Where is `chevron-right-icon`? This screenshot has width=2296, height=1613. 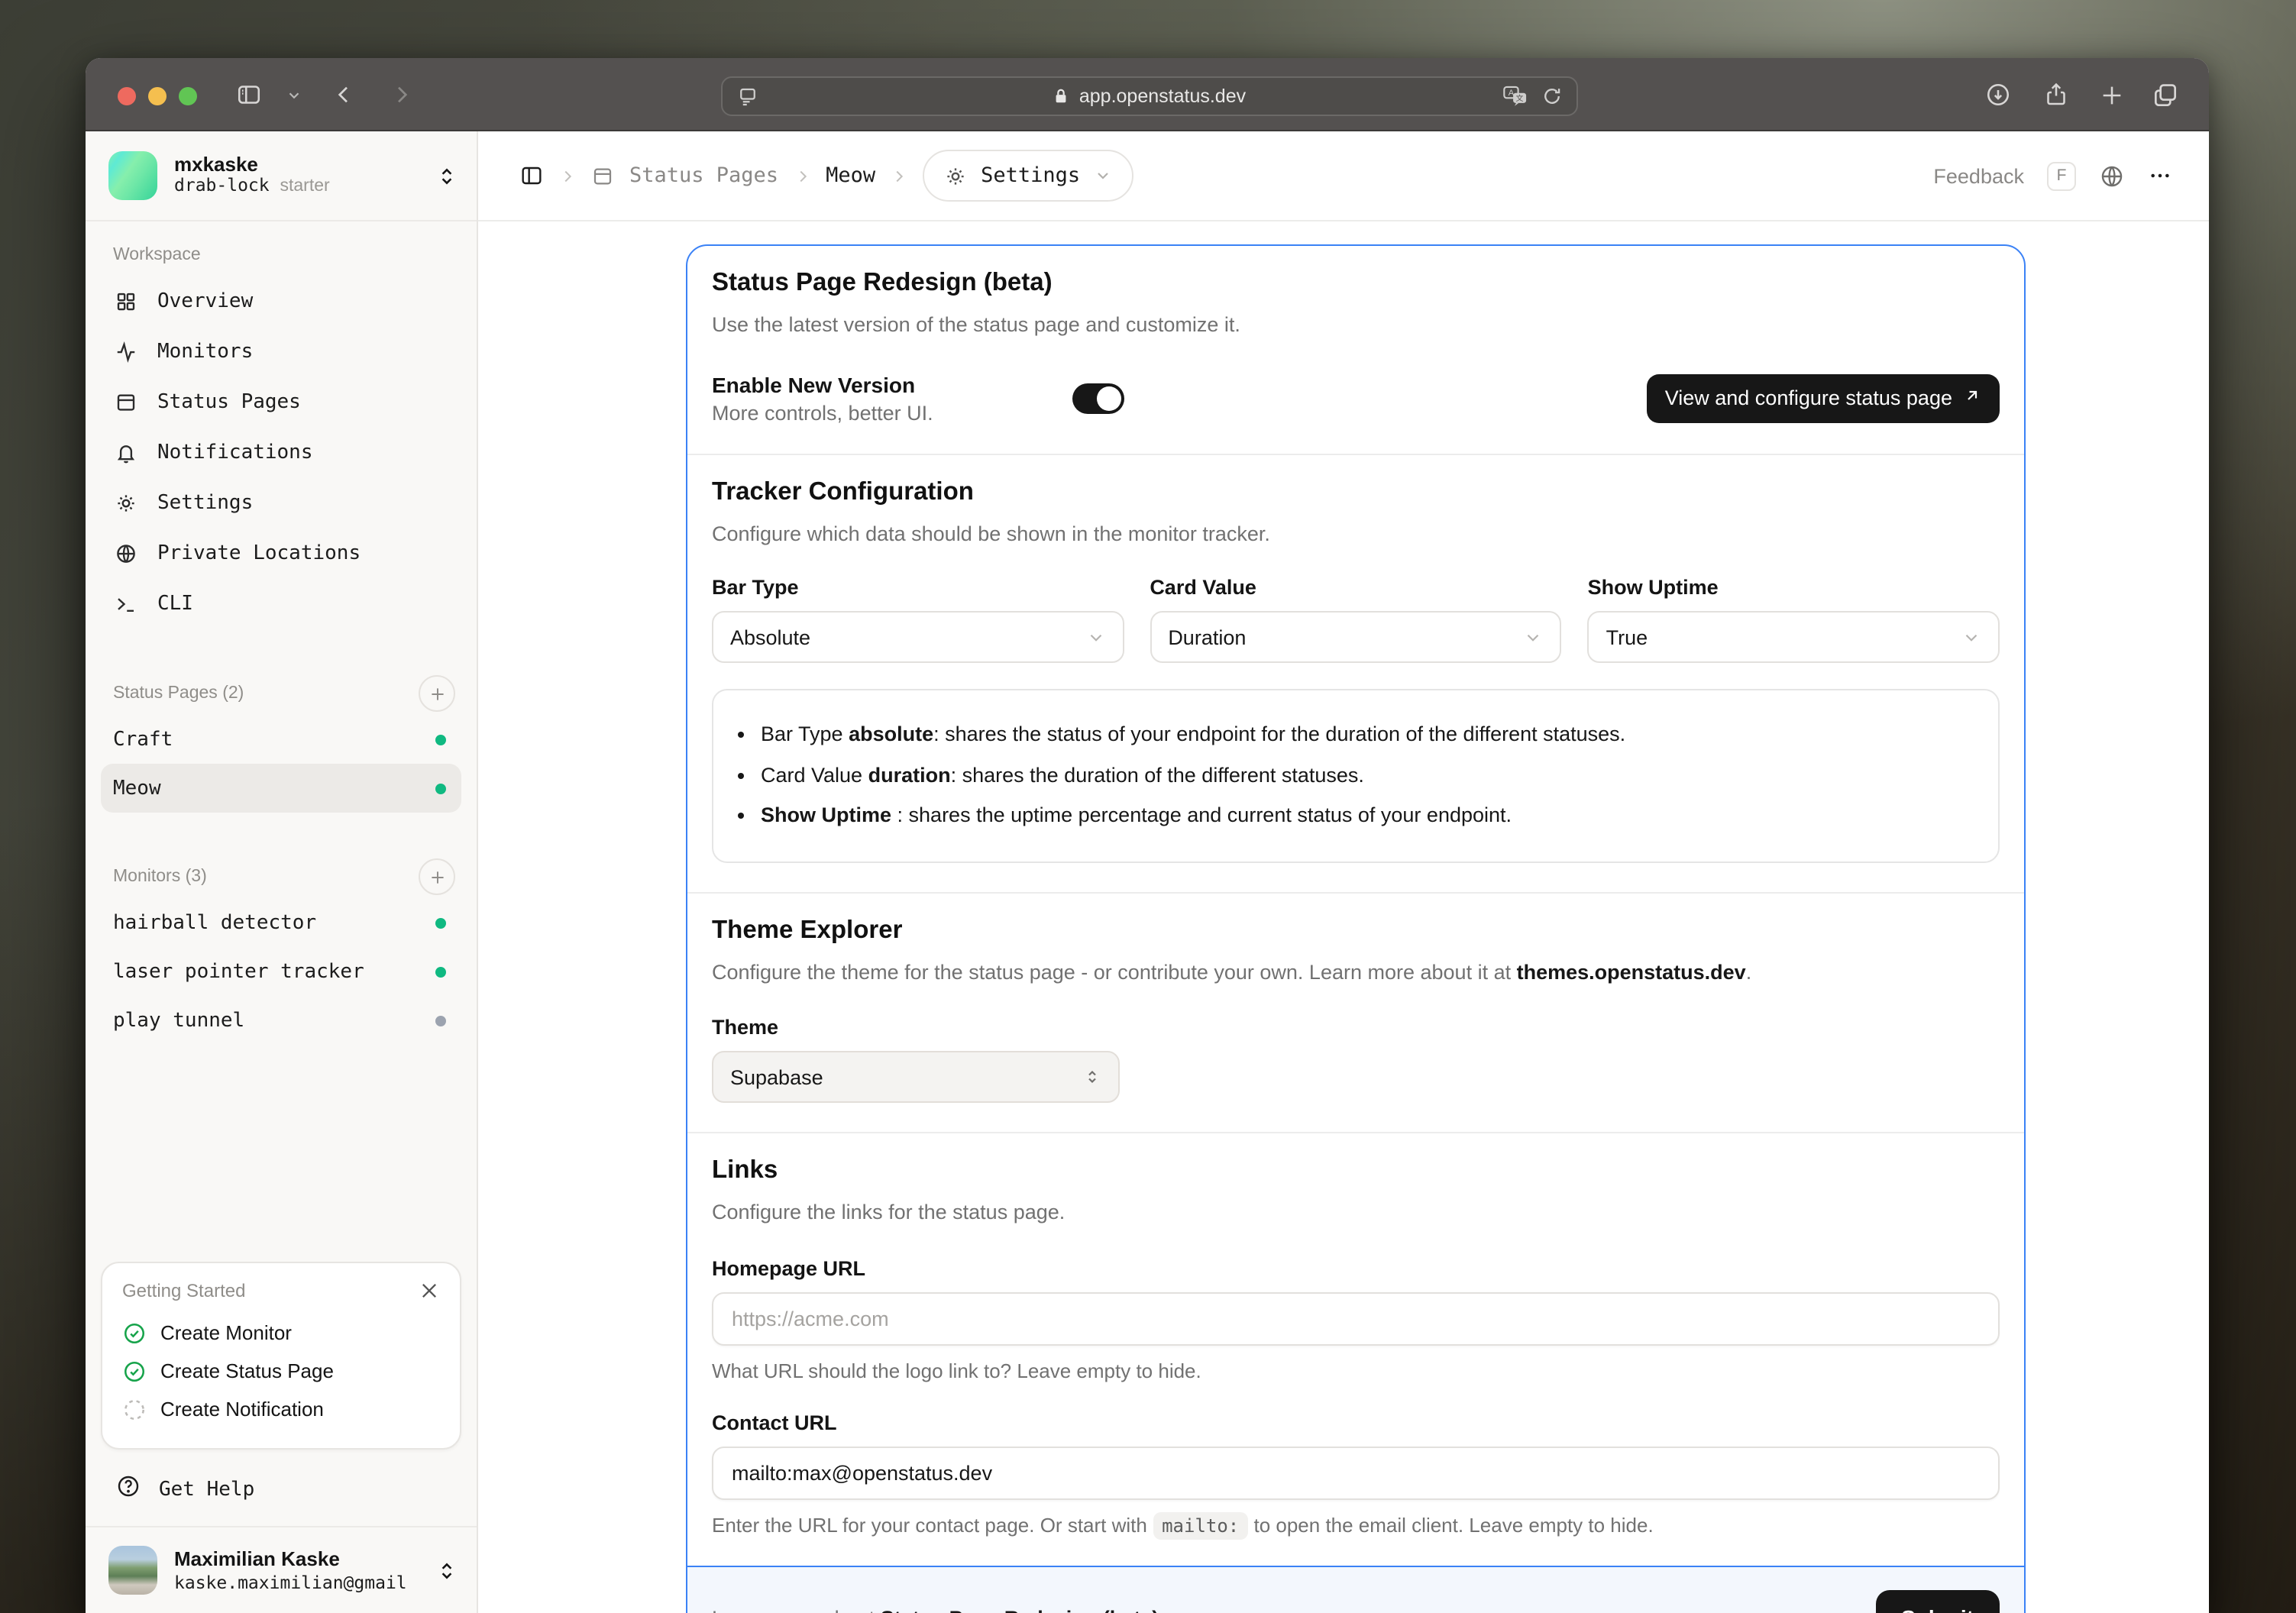
chevron-right-icon is located at coordinates (567, 175).